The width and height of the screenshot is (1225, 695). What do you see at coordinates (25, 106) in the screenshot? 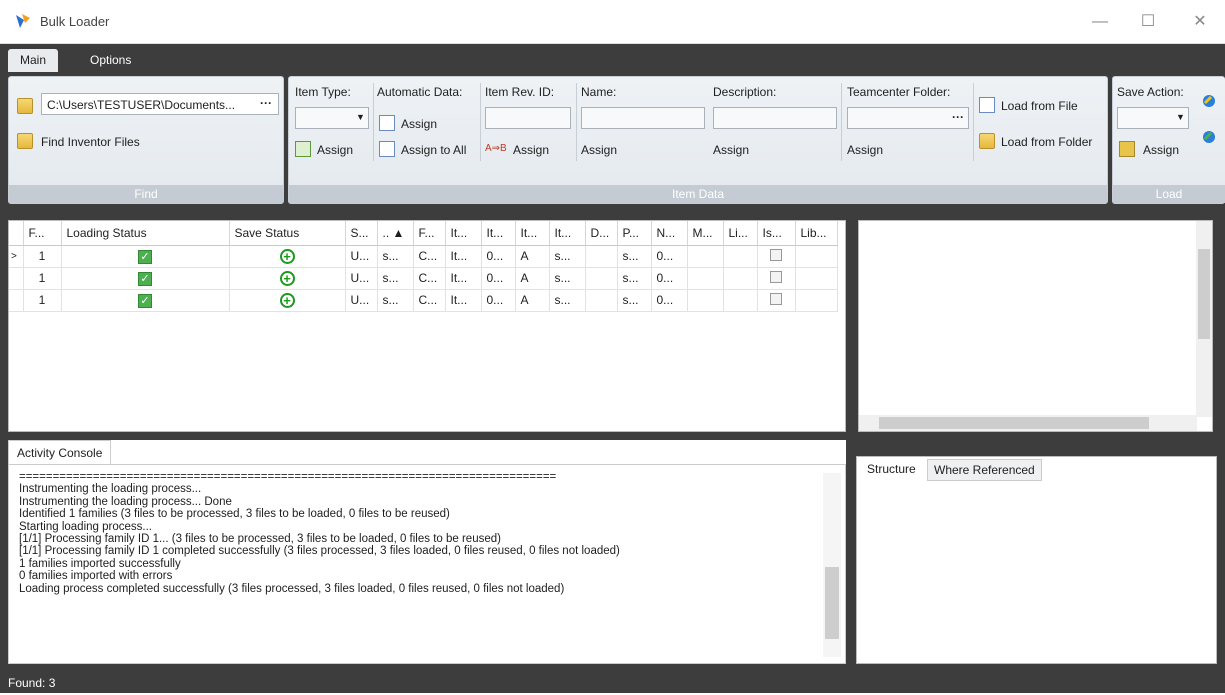
I see `folder-icon` at bounding box center [25, 106].